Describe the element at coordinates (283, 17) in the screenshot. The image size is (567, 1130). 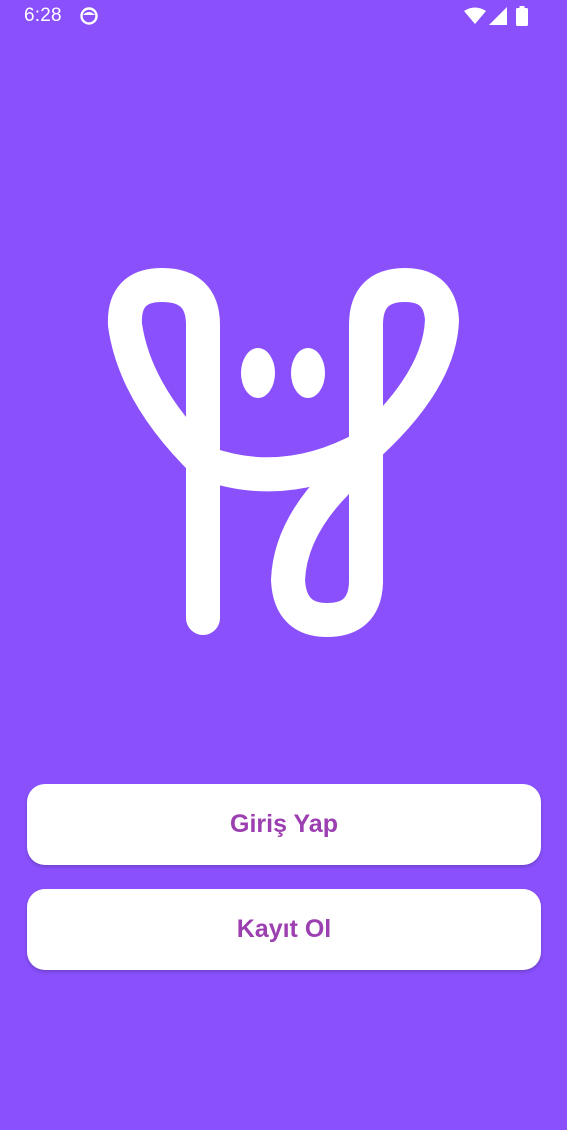
I see `status-bar: 6:28` at that location.